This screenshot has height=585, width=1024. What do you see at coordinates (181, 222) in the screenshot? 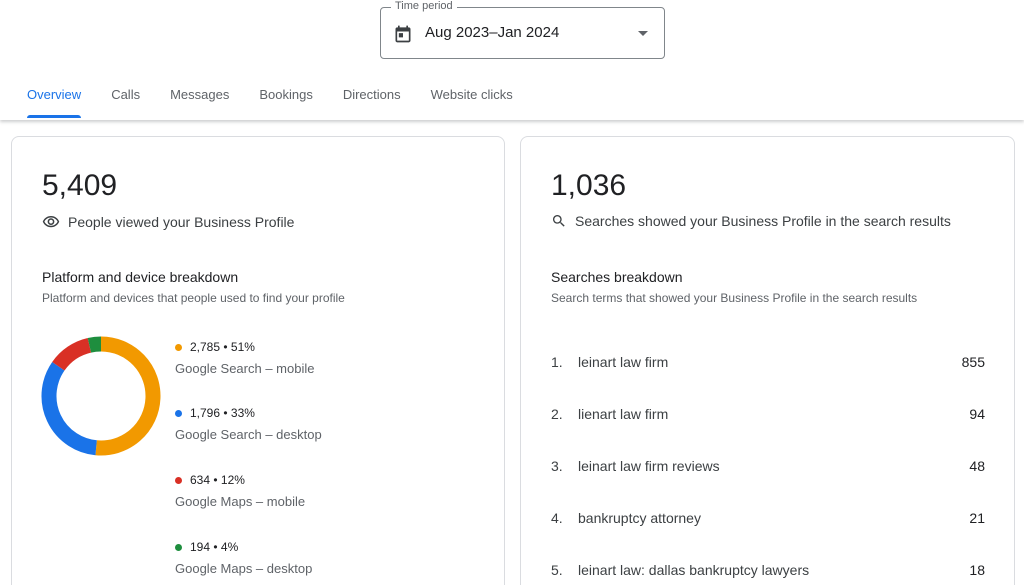
I see `profile-views-text: People viewed your Business Profile` at bounding box center [181, 222].